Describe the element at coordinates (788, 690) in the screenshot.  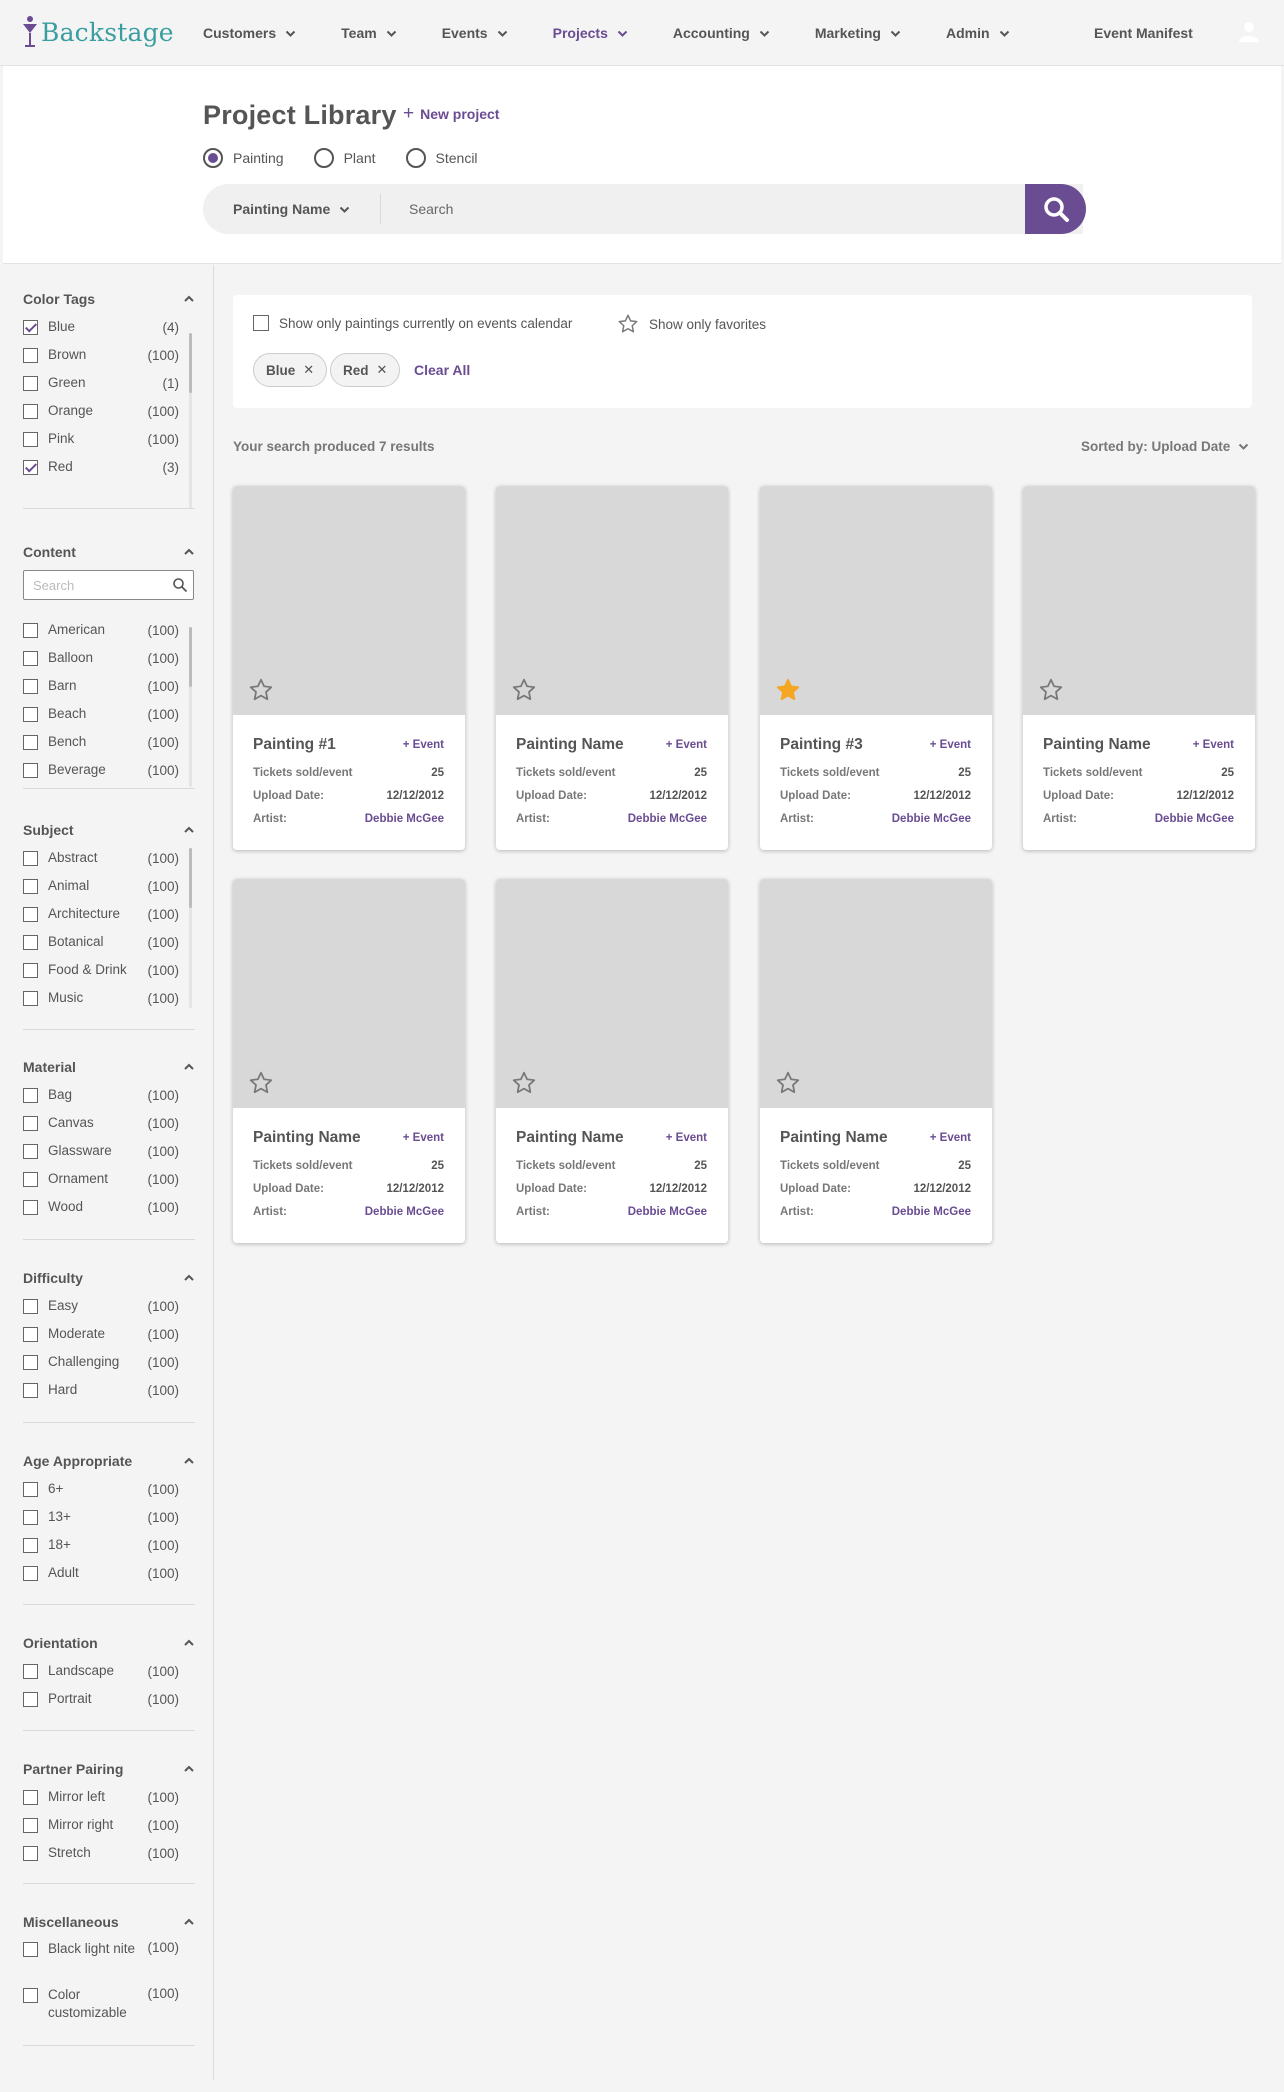
I see `star-filled-icon` at that location.